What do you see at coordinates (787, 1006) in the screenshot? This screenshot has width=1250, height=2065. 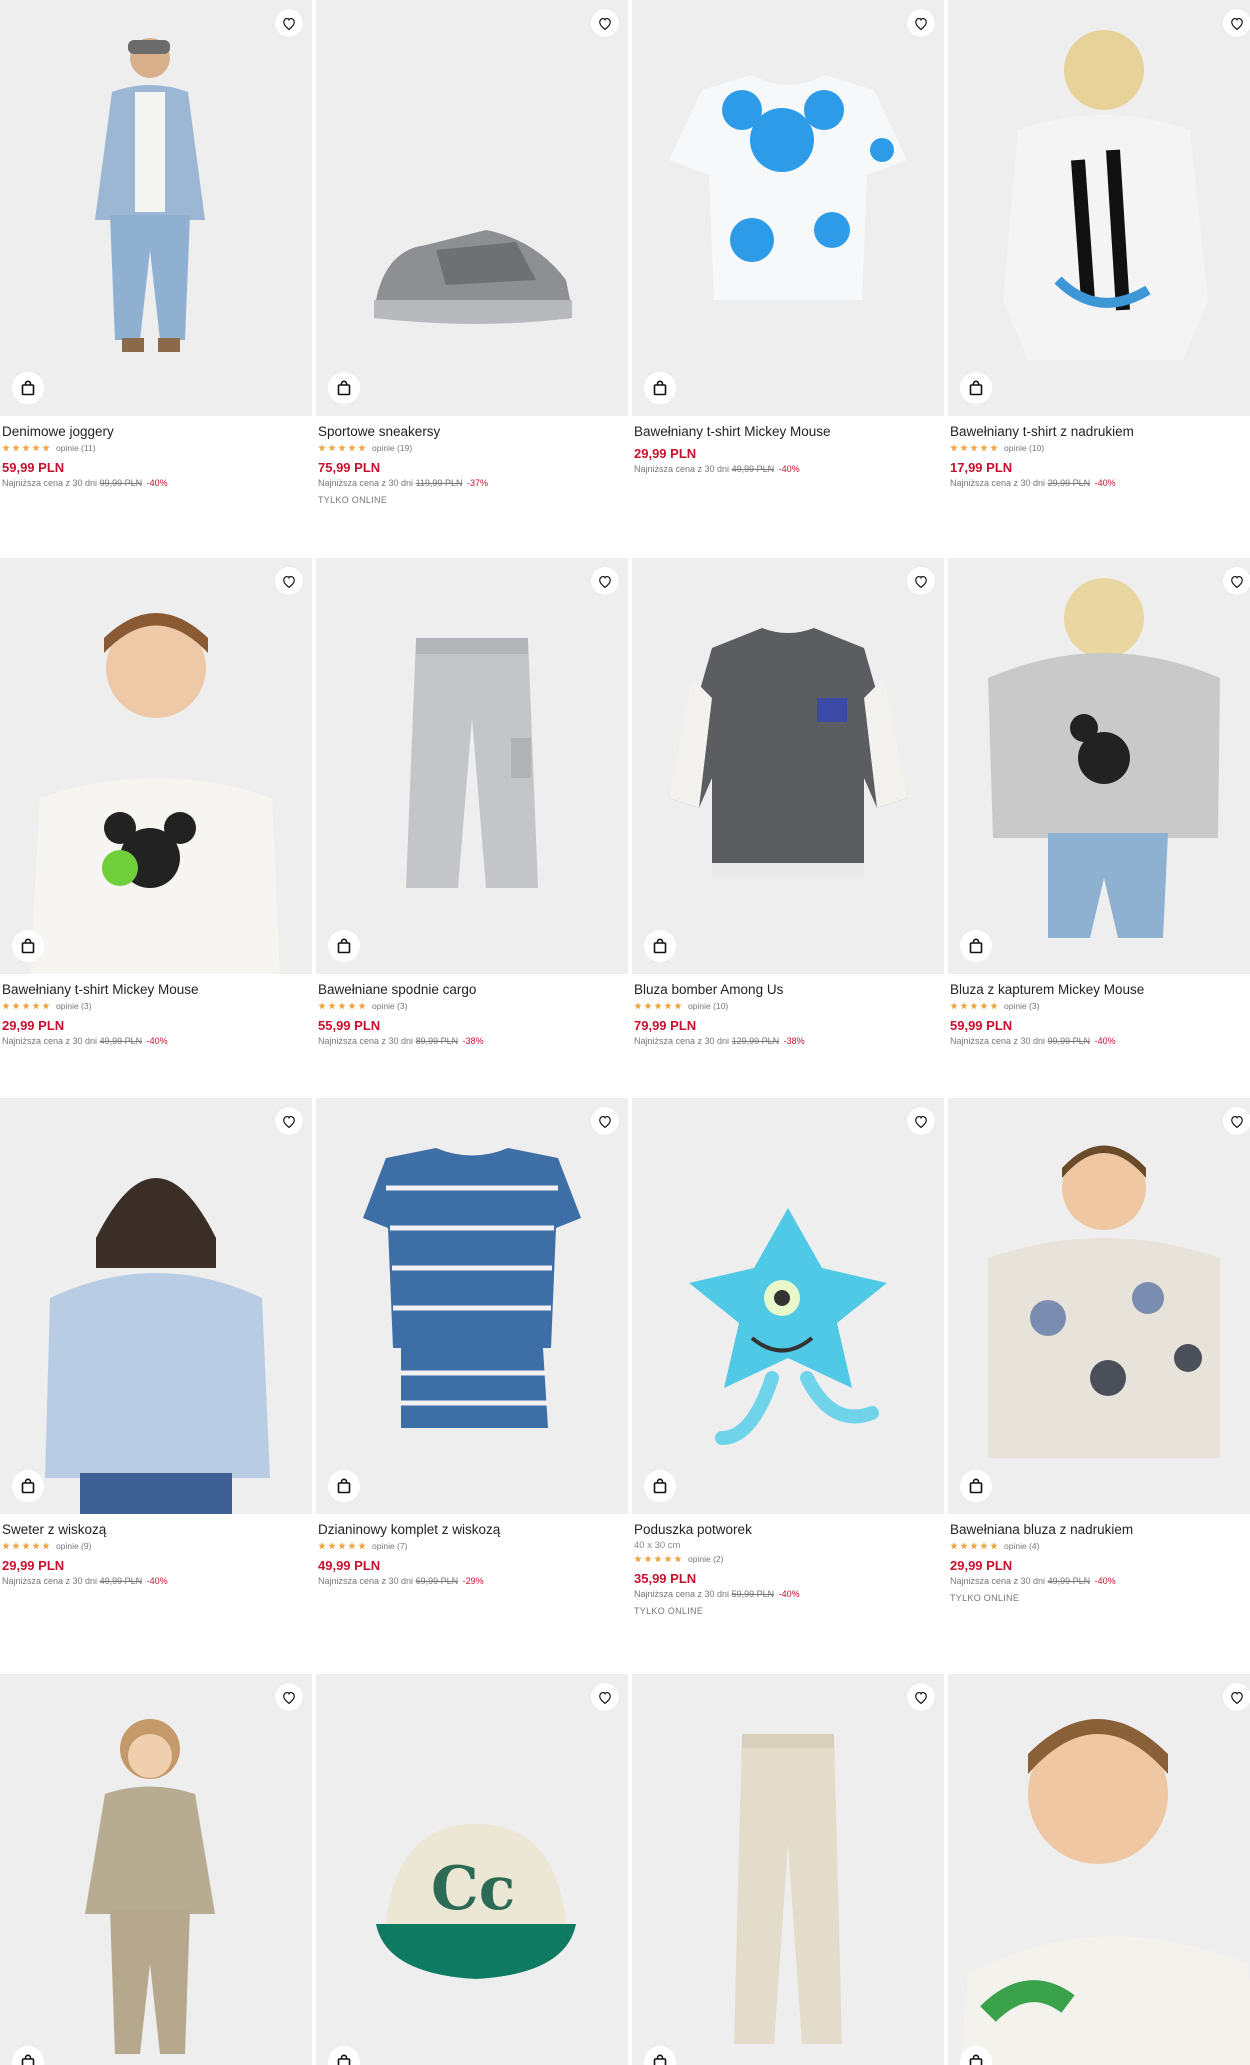 I see `rating: opinie (10)` at bounding box center [787, 1006].